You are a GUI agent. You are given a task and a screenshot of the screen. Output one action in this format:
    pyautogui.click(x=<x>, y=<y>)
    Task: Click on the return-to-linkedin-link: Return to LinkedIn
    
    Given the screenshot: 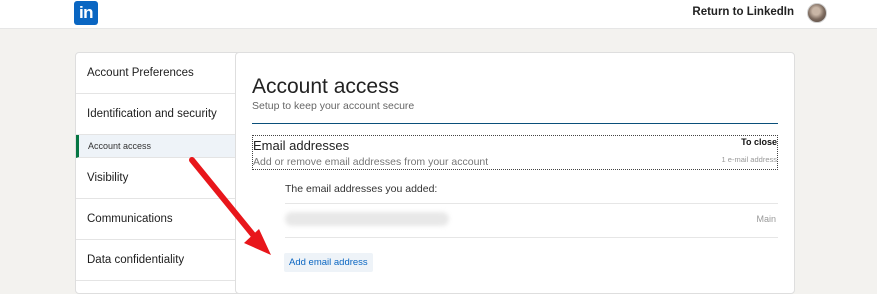 What is the action you would take?
    pyautogui.click(x=743, y=12)
    